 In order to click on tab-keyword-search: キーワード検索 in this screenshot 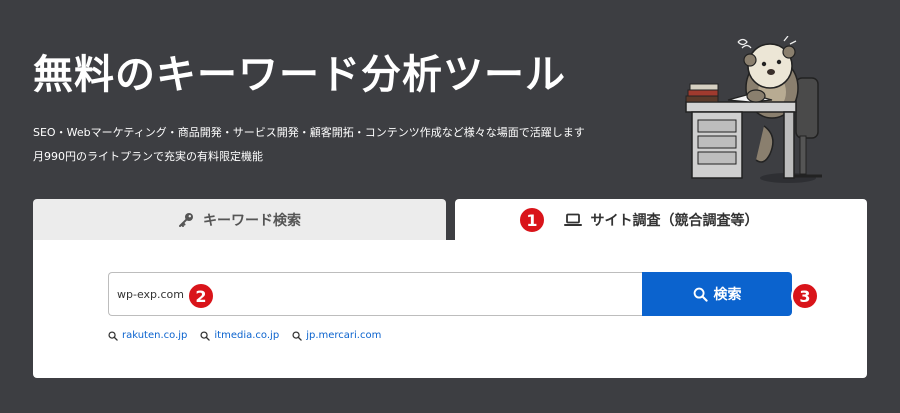, I will do `click(239, 219)`.